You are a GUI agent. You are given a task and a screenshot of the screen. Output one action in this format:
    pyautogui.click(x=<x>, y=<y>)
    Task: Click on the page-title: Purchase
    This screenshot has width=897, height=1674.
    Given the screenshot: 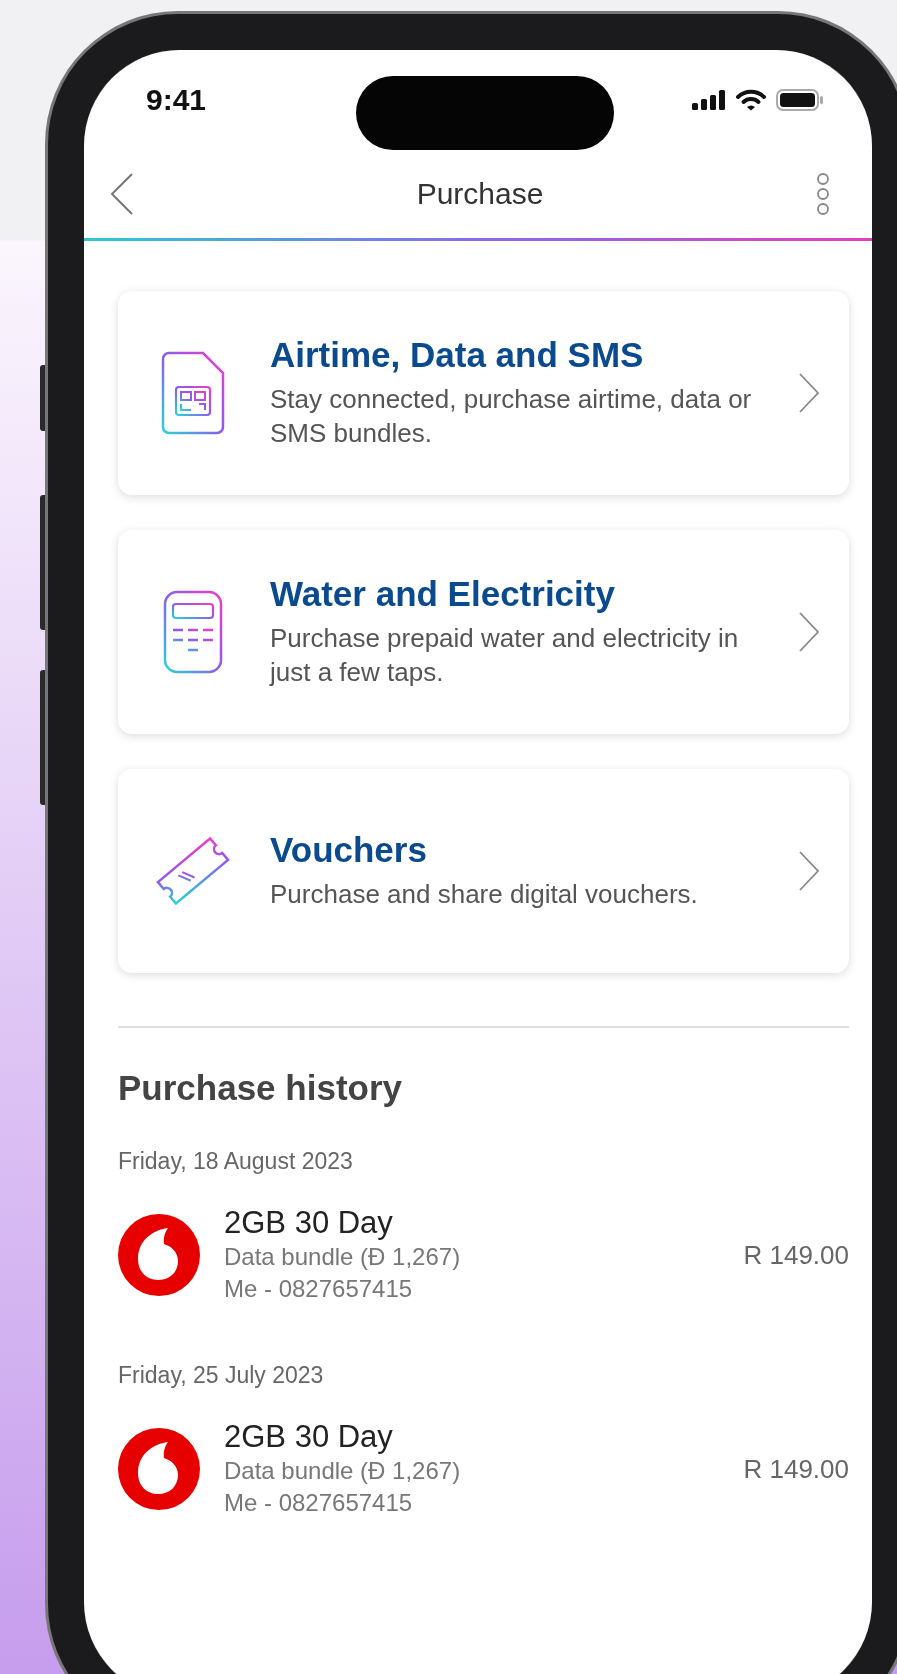 What is the action you would take?
    pyautogui.click(x=480, y=194)
    